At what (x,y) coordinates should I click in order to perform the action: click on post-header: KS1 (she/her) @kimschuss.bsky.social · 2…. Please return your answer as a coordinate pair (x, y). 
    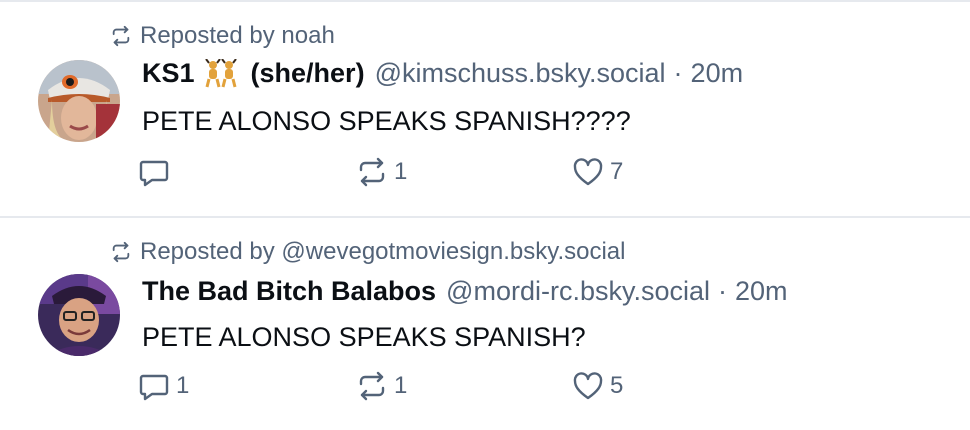
    Looking at the image, I should click on (442, 73).